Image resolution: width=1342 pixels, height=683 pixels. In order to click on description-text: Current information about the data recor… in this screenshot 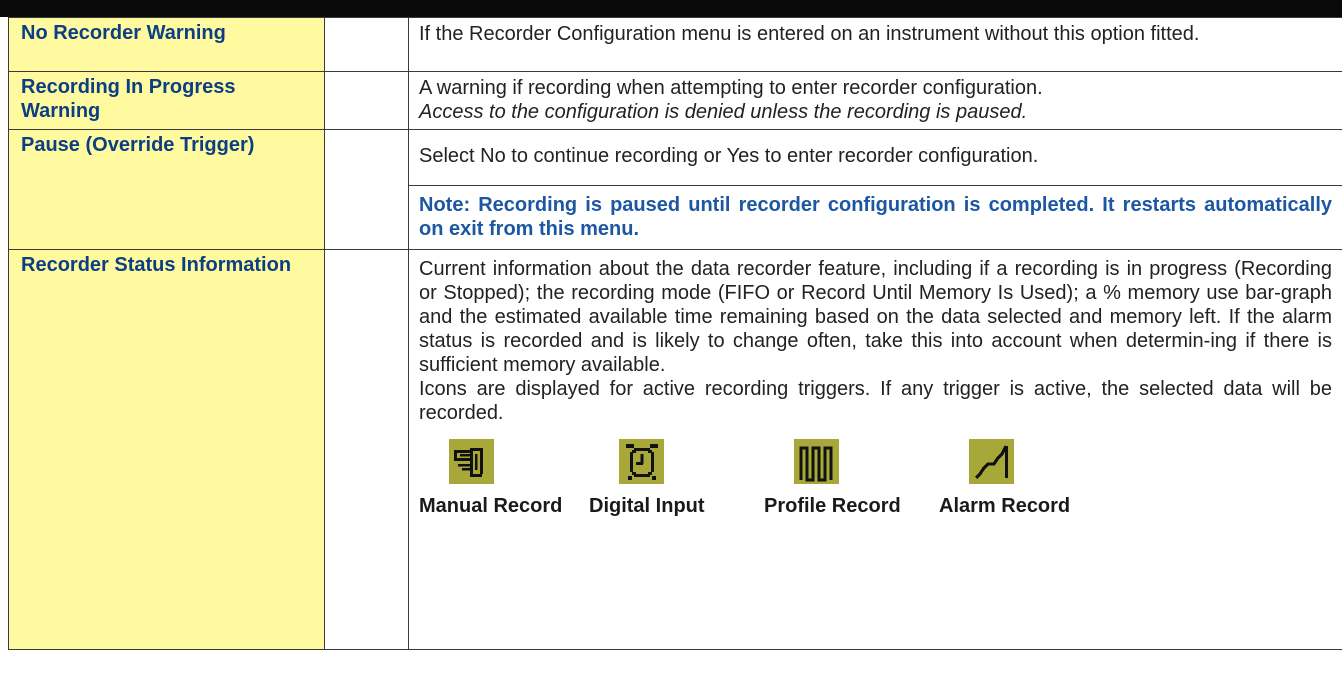, I will do `click(875, 317)`.